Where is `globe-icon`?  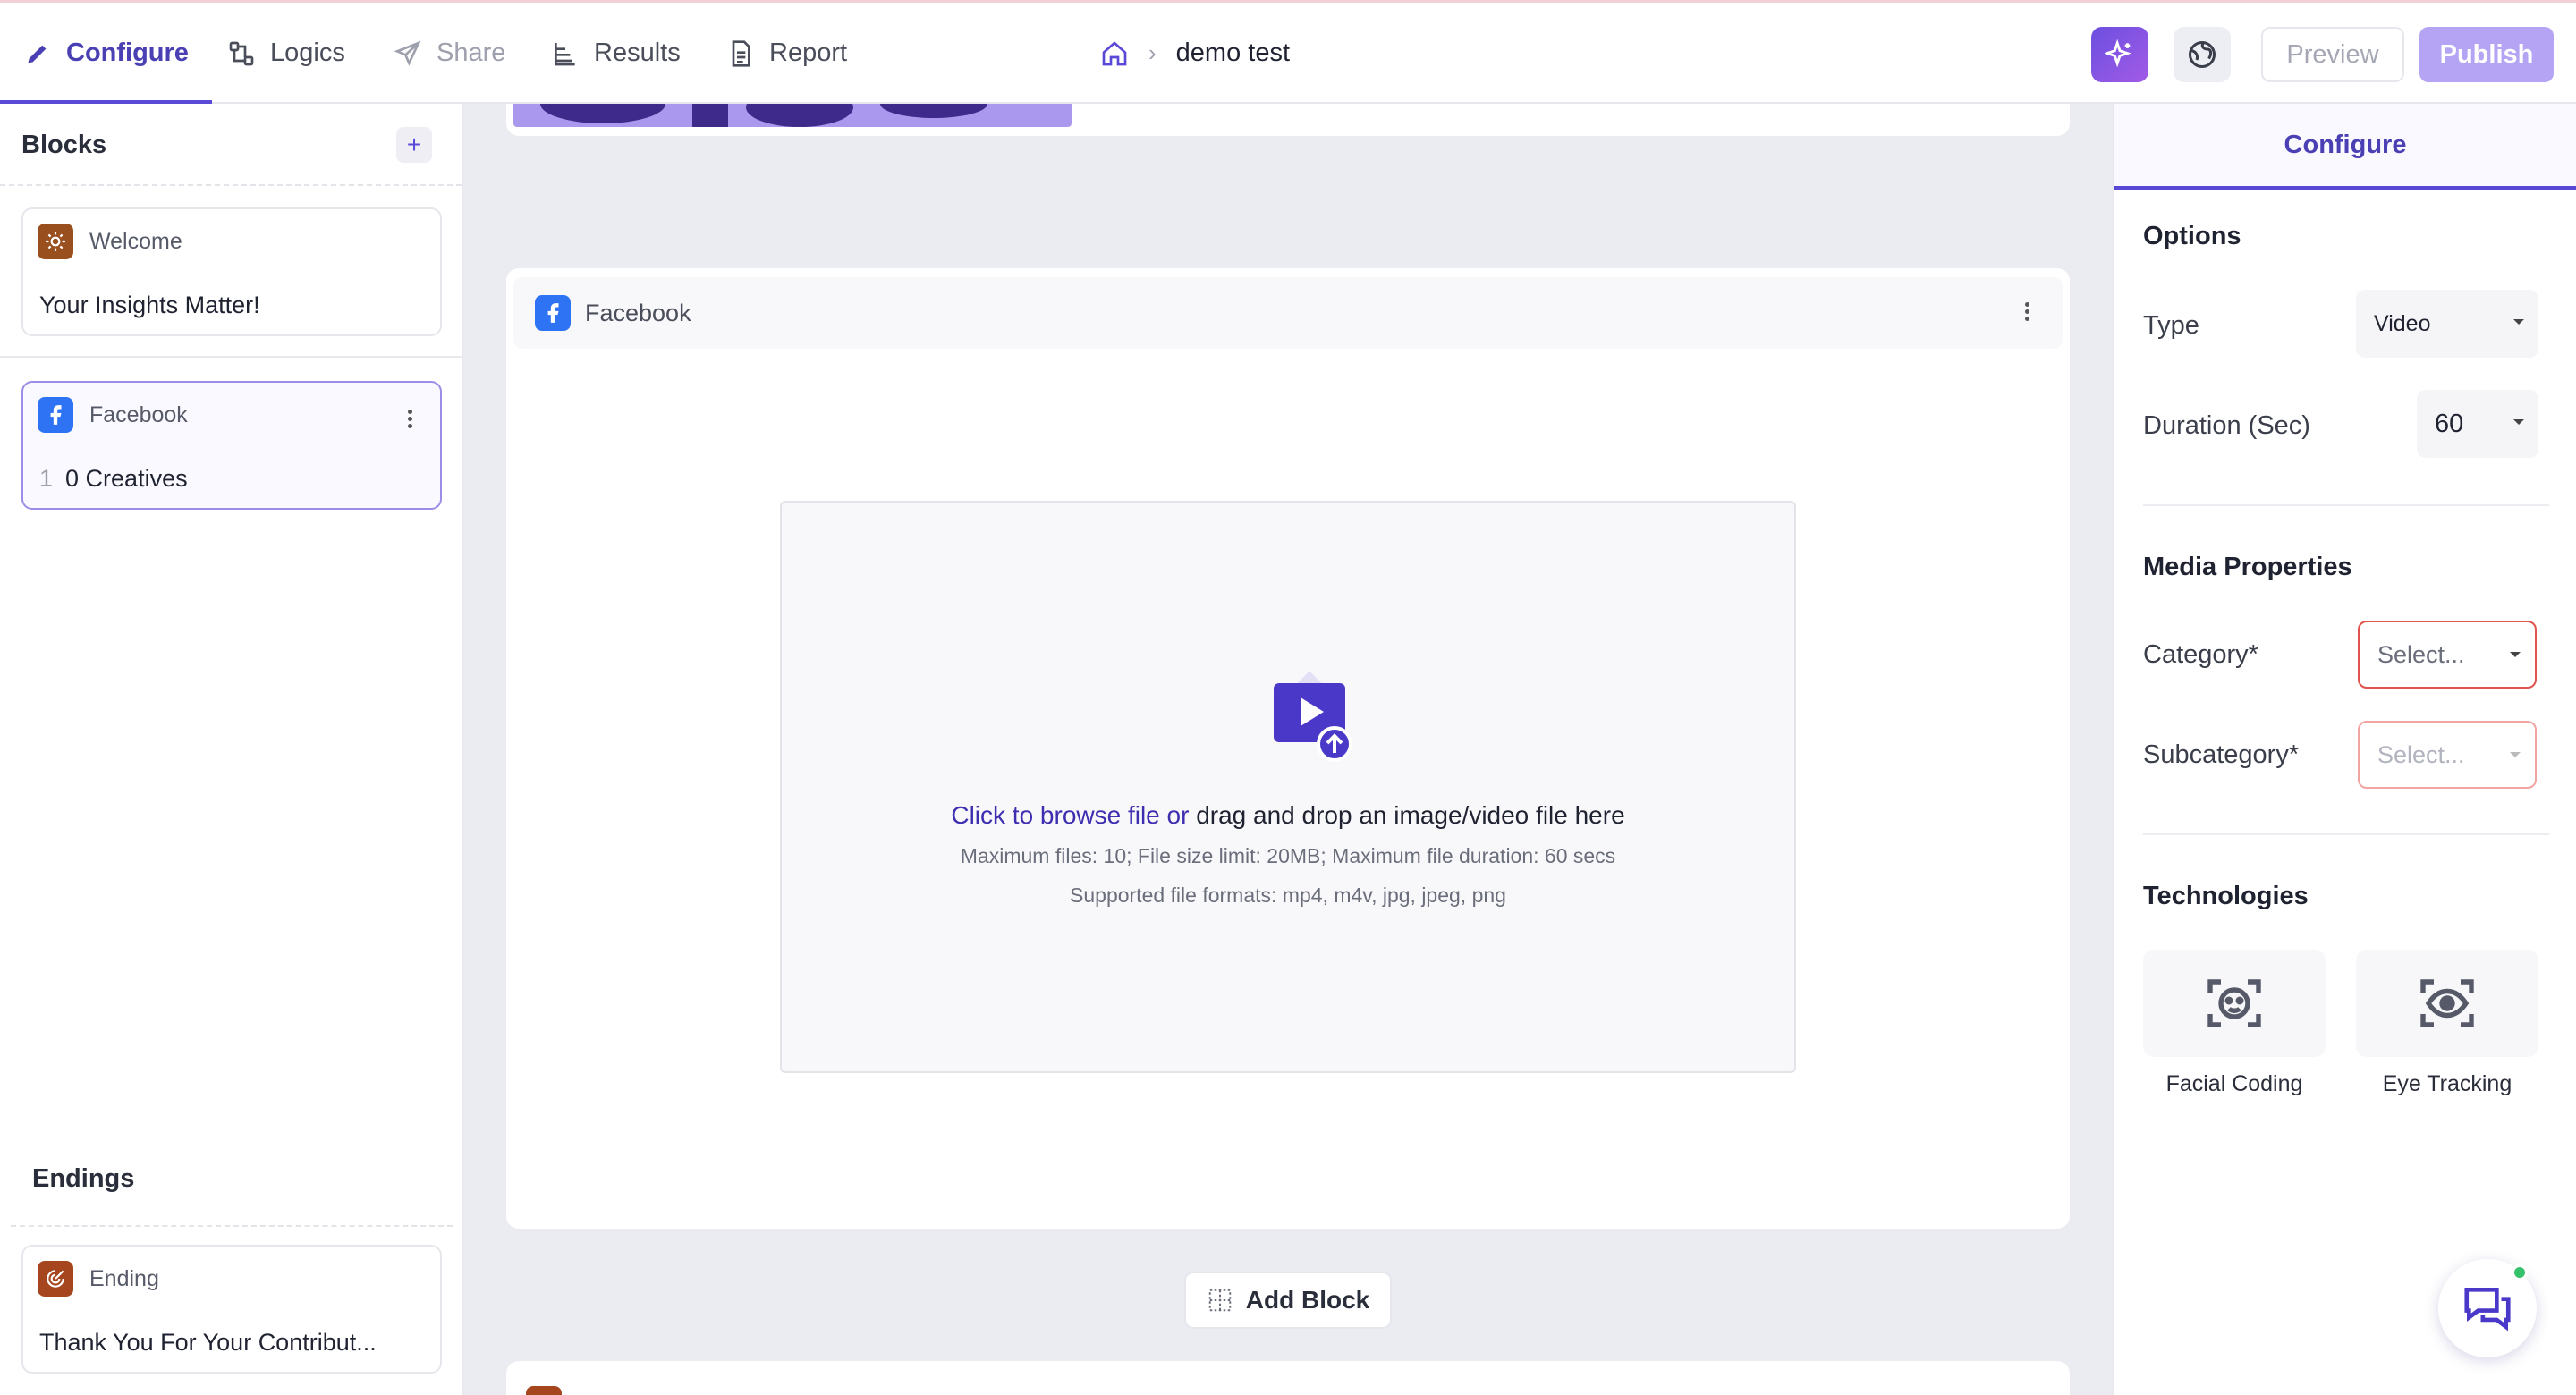
globe-icon is located at coordinates (2202, 54).